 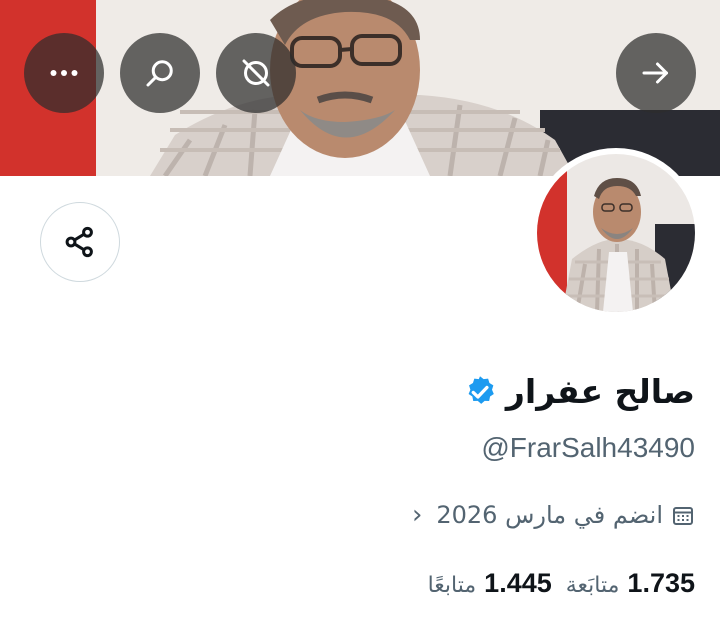 I want to click on more-button, so click(x=64, y=73).